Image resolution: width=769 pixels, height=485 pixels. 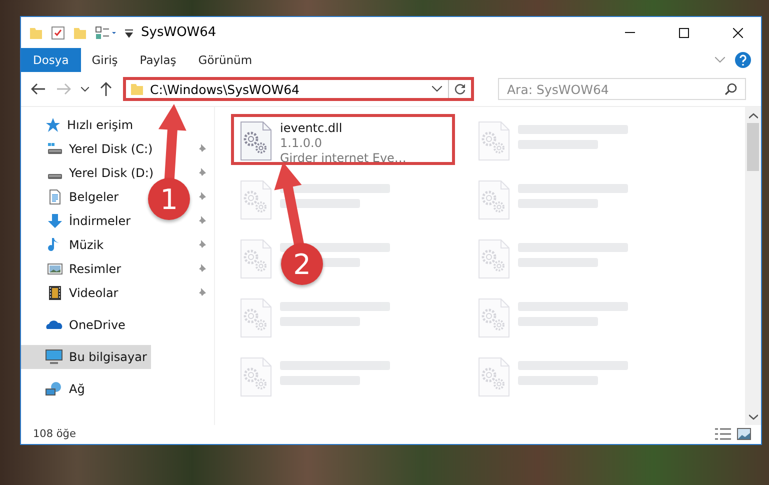 What do you see at coordinates (55, 197) in the screenshot?
I see `document-icon` at bounding box center [55, 197].